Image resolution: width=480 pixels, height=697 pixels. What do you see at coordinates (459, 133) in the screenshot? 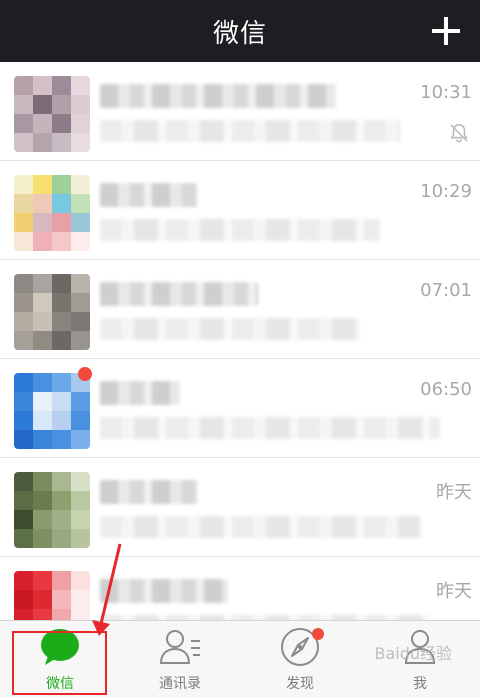
I see `mute-icon` at bounding box center [459, 133].